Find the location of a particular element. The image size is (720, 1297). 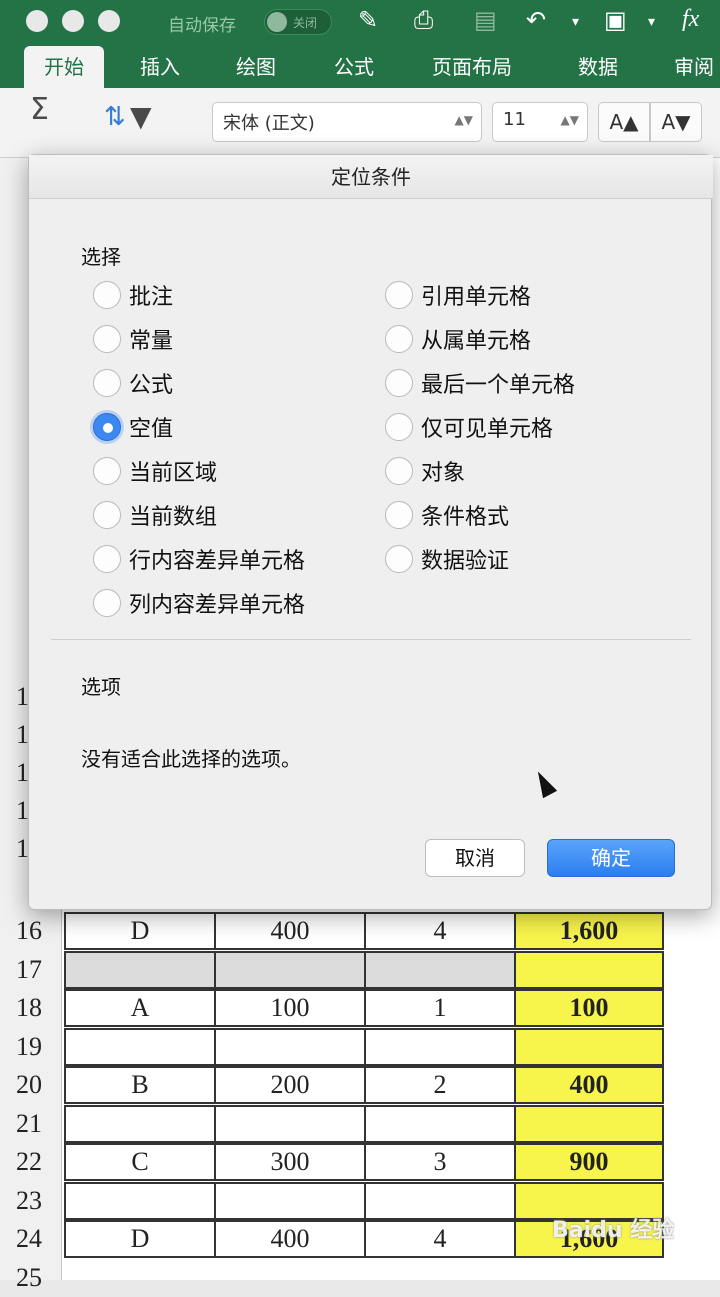

decrease-font-size-button: A▼ is located at coordinates (676, 122).